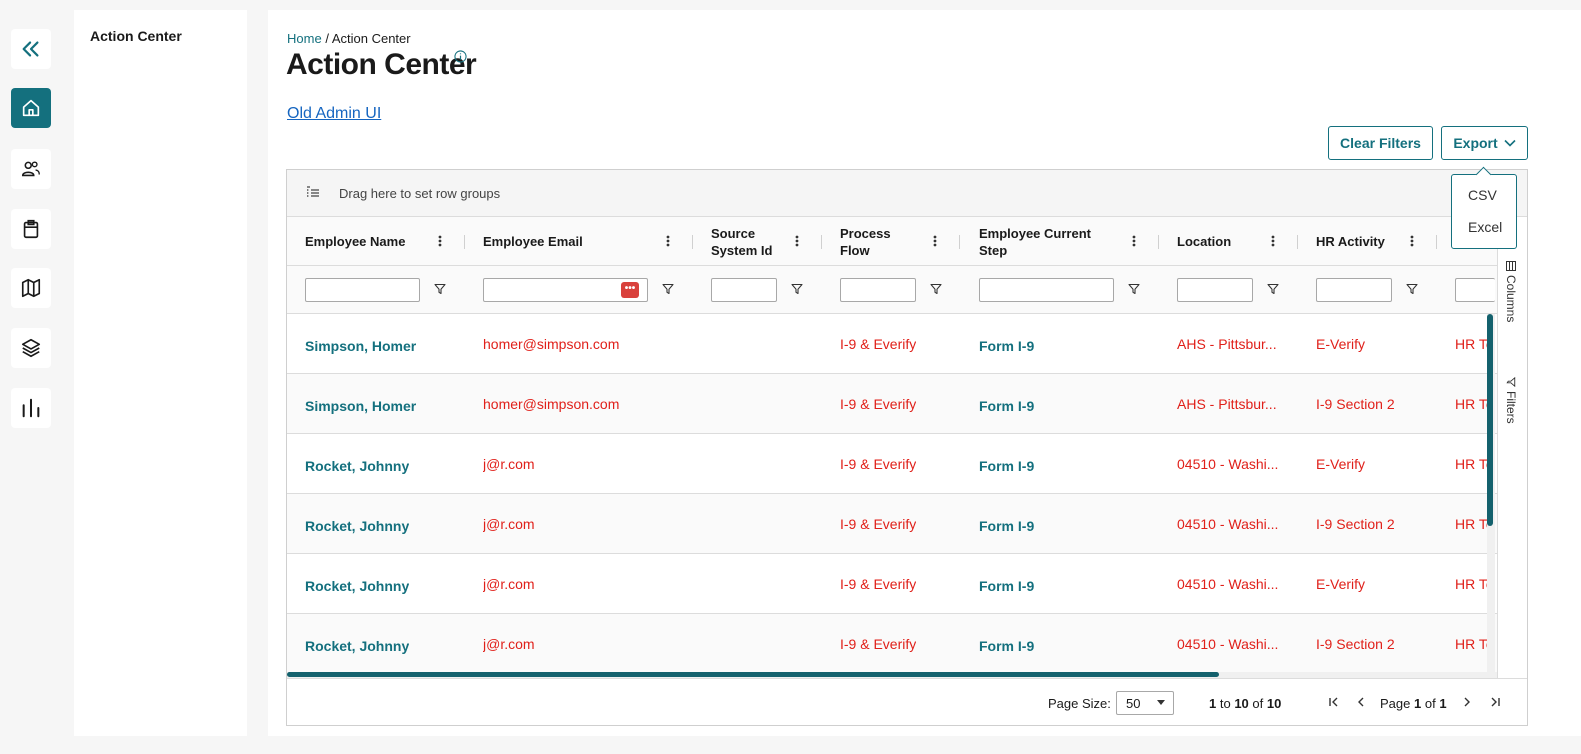  What do you see at coordinates (509, 583) in the screenshot?
I see `cell-employee-email: j@r.com` at bounding box center [509, 583].